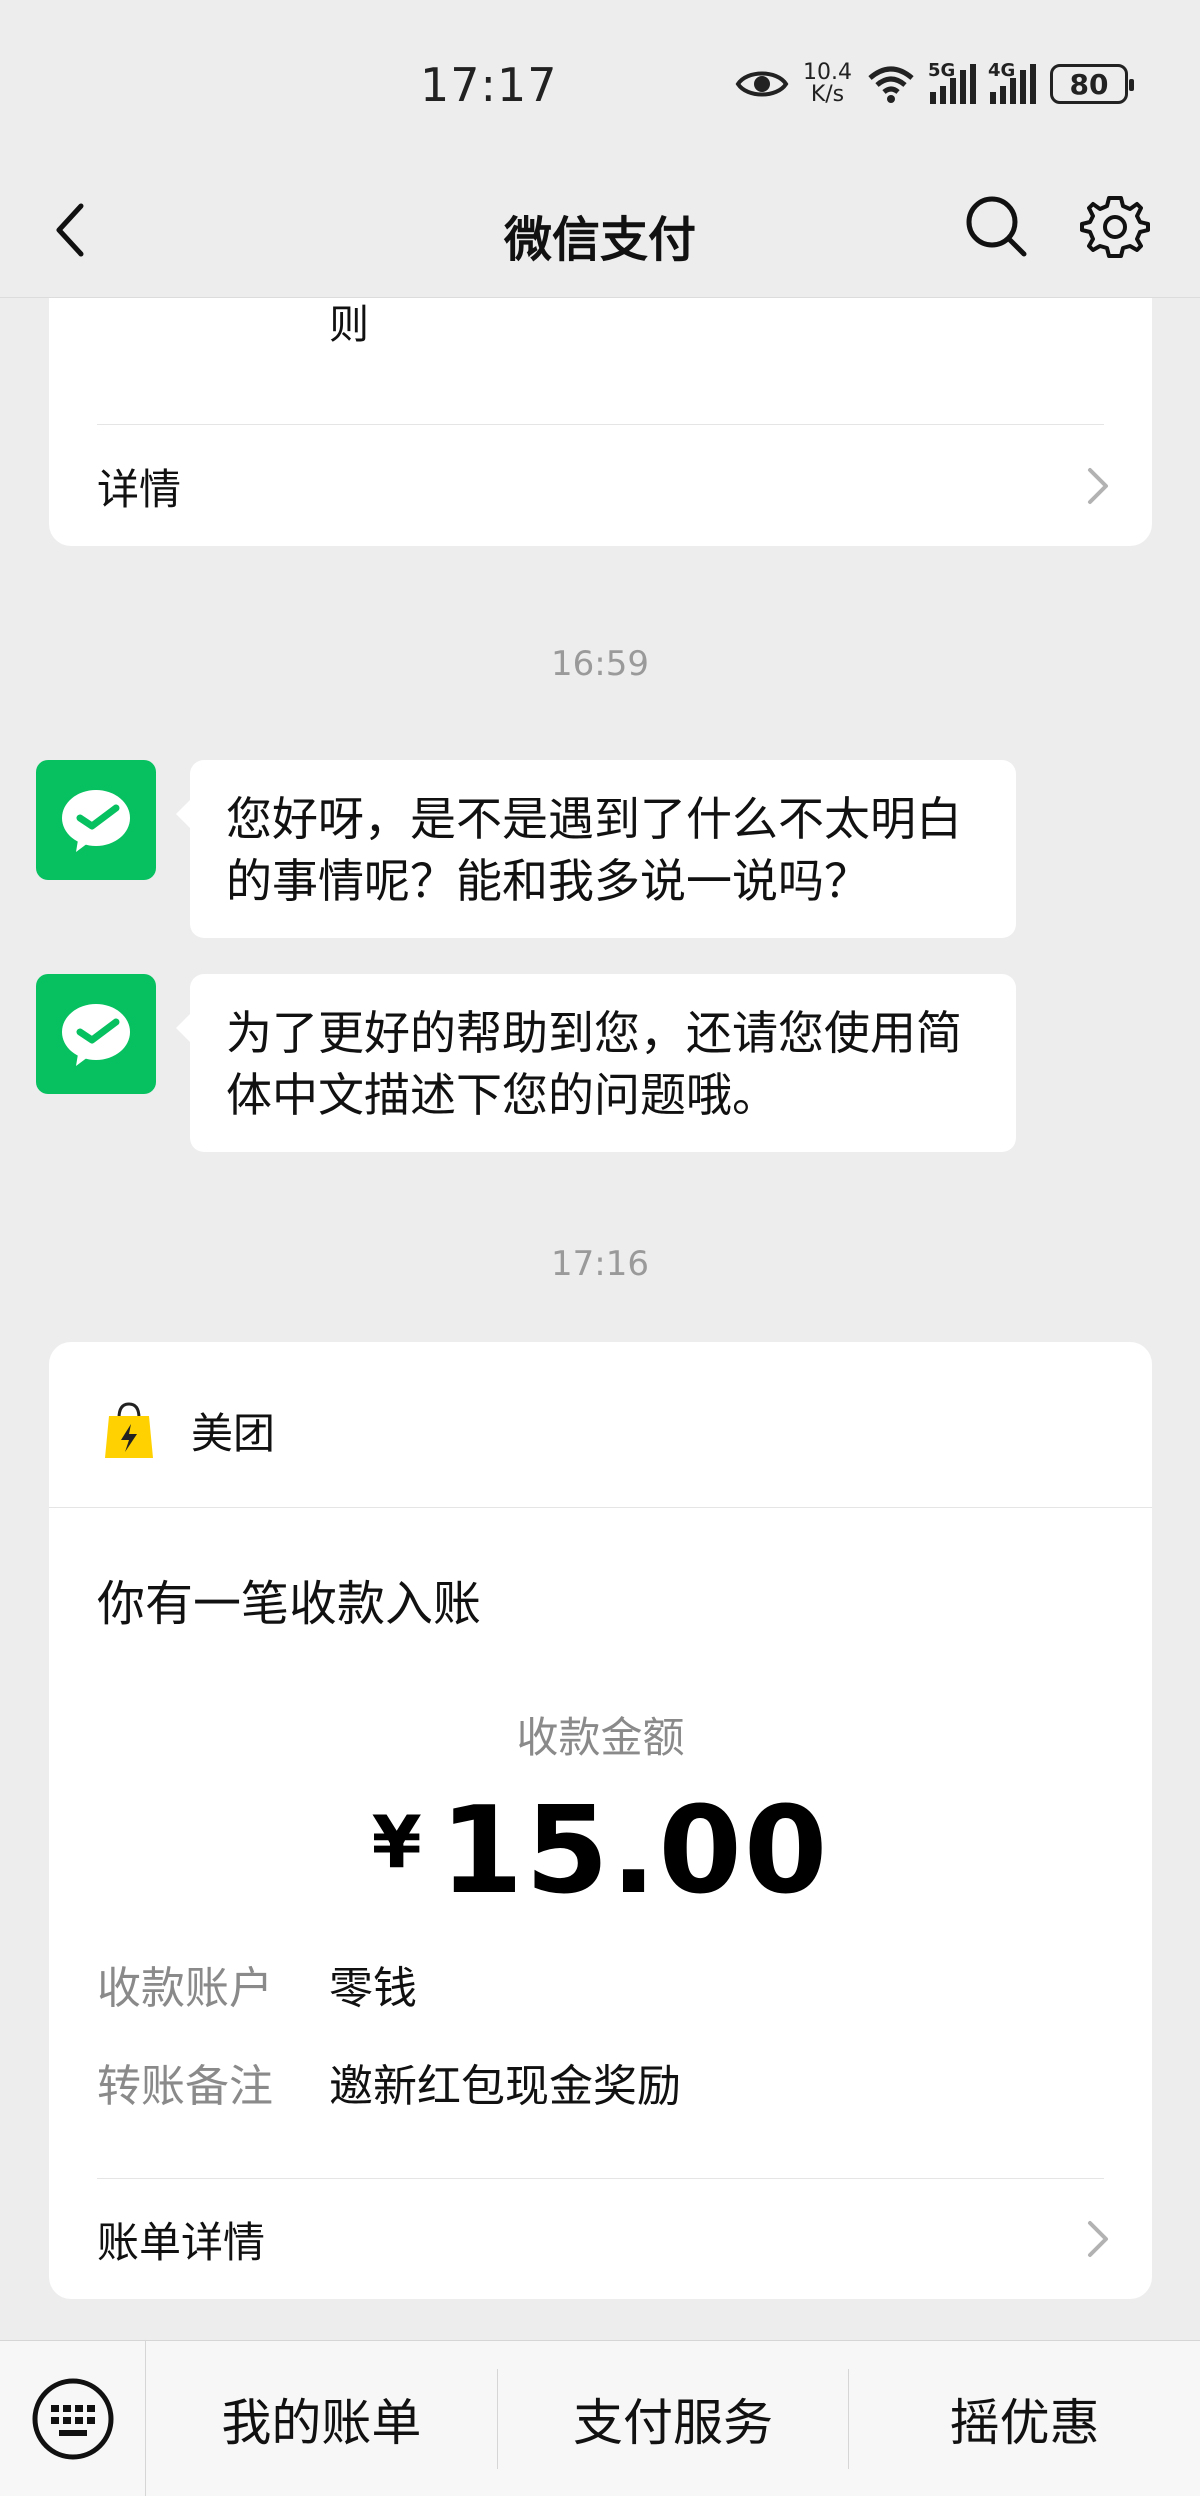 The height and width of the screenshot is (2496, 1200). I want to click on details-link: 详情, so click(604, 486).